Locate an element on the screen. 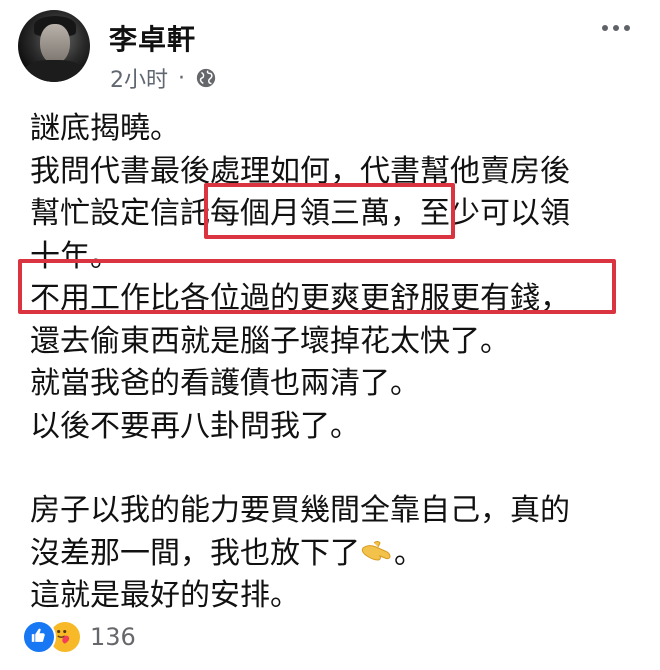 The width and height of the screenshot is (660, 670). post-line: 十年。 is located at coordinates (75, 256).